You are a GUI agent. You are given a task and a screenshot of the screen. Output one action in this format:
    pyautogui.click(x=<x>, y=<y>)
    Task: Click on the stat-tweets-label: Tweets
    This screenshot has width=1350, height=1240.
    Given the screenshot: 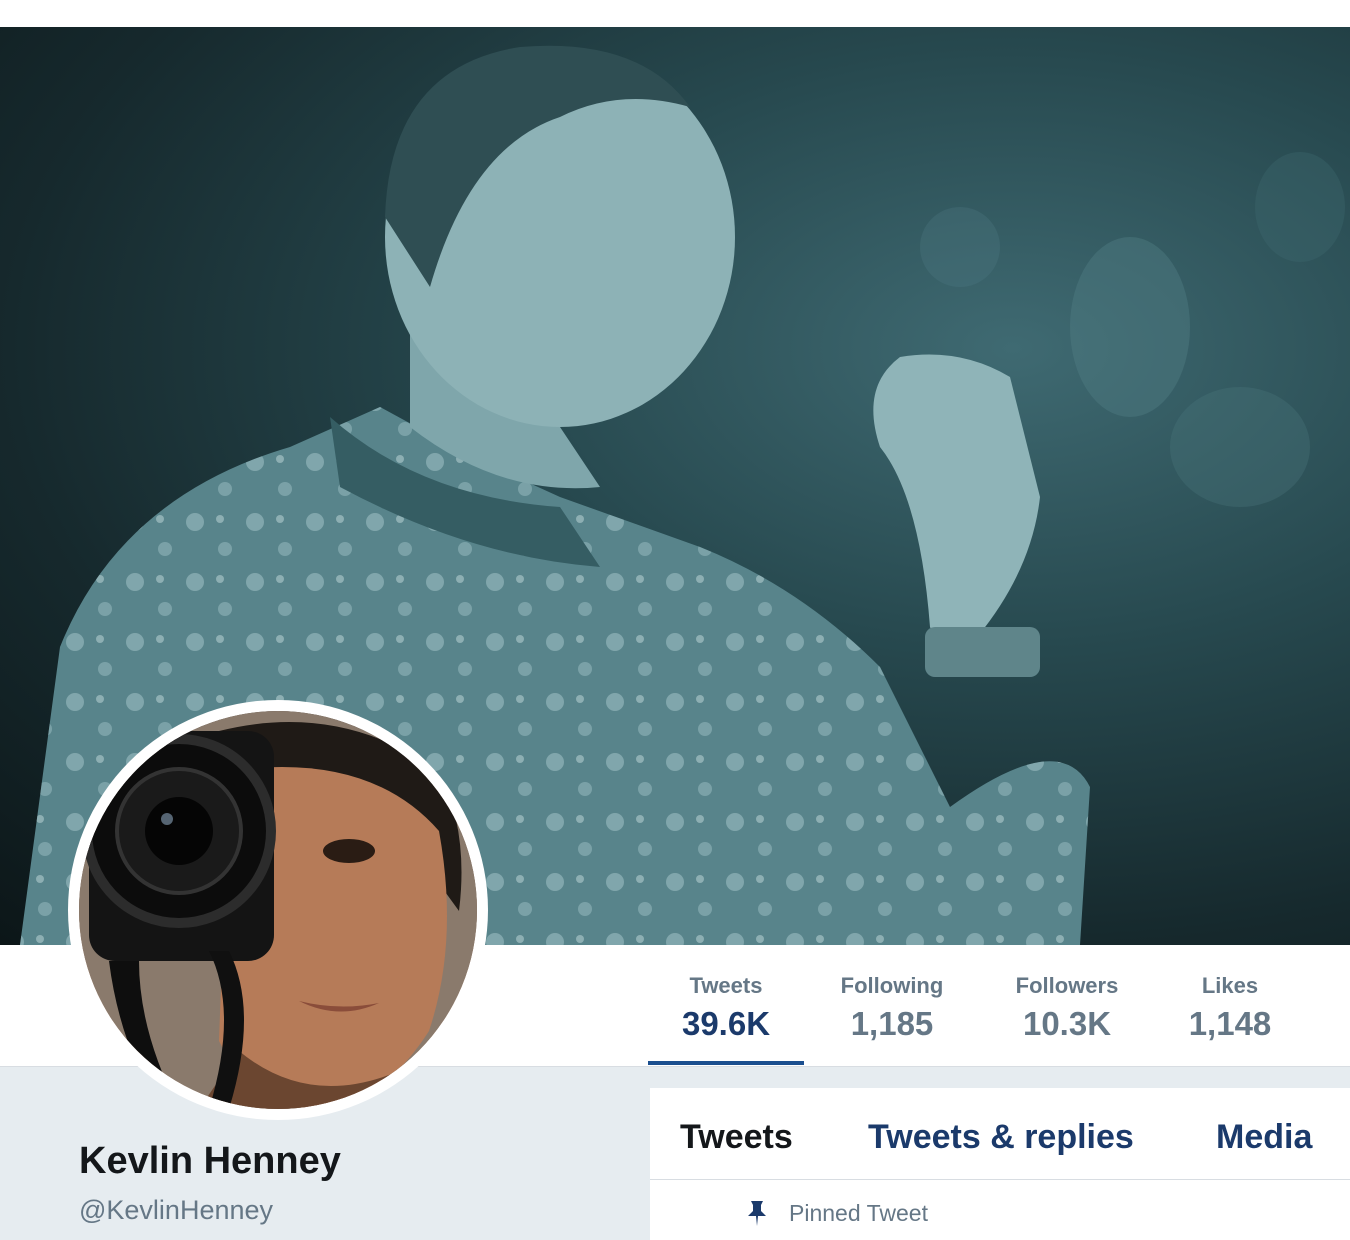 What is the action you would take?
    pyautogui.click(x=726, y=985)
    